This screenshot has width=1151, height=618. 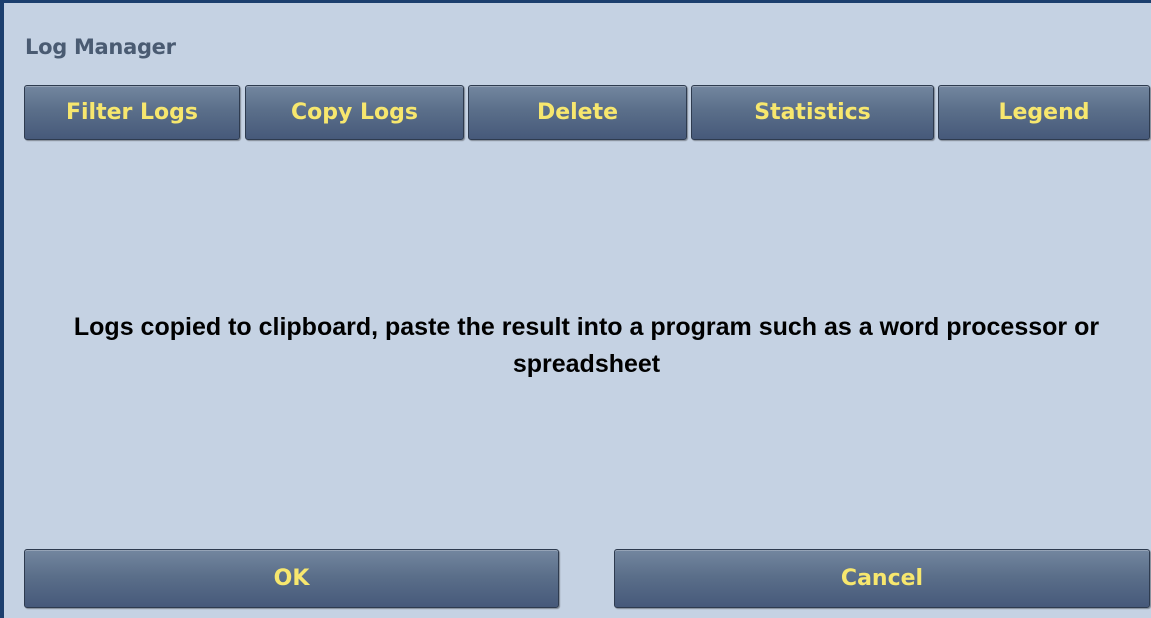 What do you see at coordinates (812, 112) in the screenshot?
I see `statistics-button: Statistics` at bounding box center [812, 112].